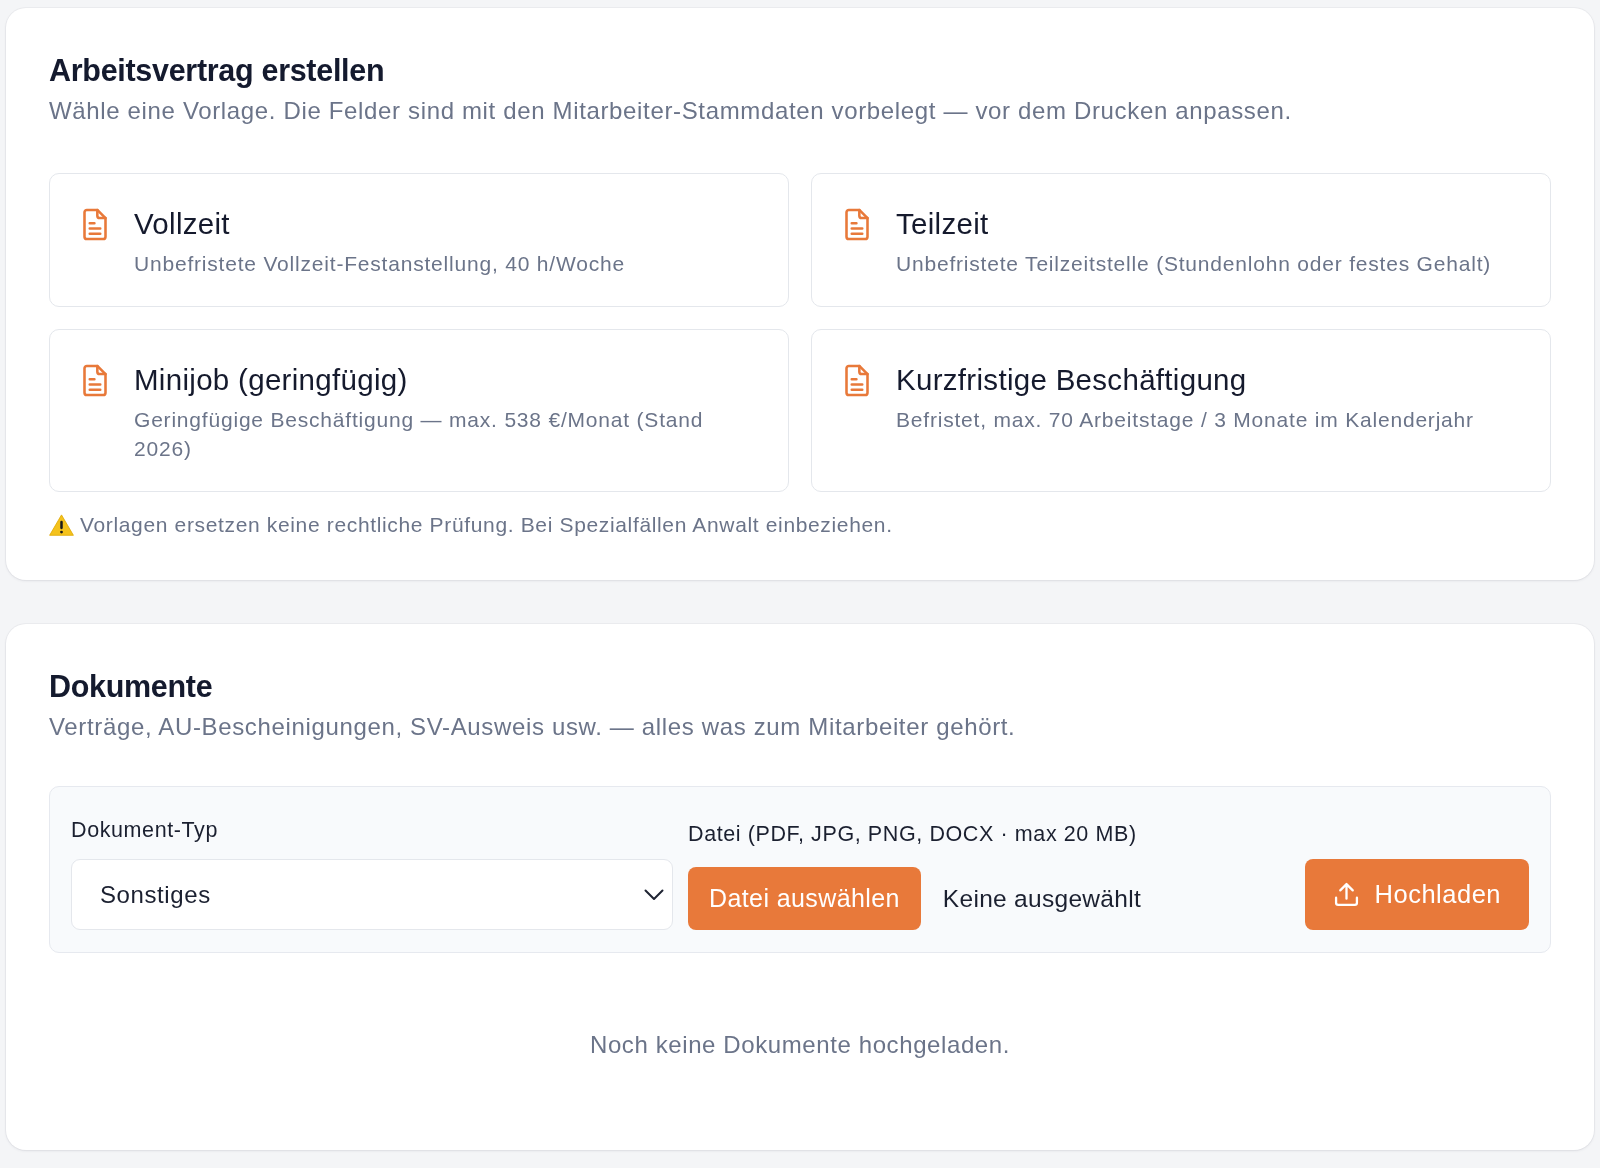 Image resolution: width=1600 pixels, height=1168 pixels. I want to click on select-value: Sonstiges, so click(155, 894).